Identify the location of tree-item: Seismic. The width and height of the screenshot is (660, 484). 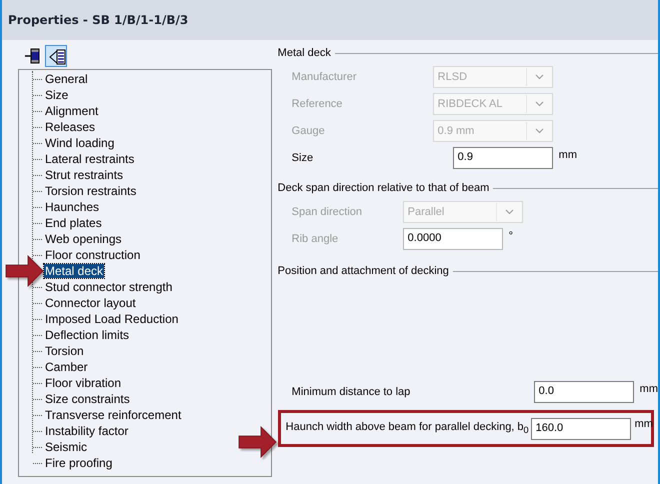
(66, 447).